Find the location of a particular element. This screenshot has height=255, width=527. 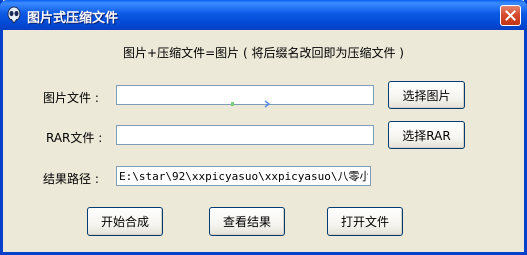

choose-image-button: 选择图片 is located at coordinates (426, 95).